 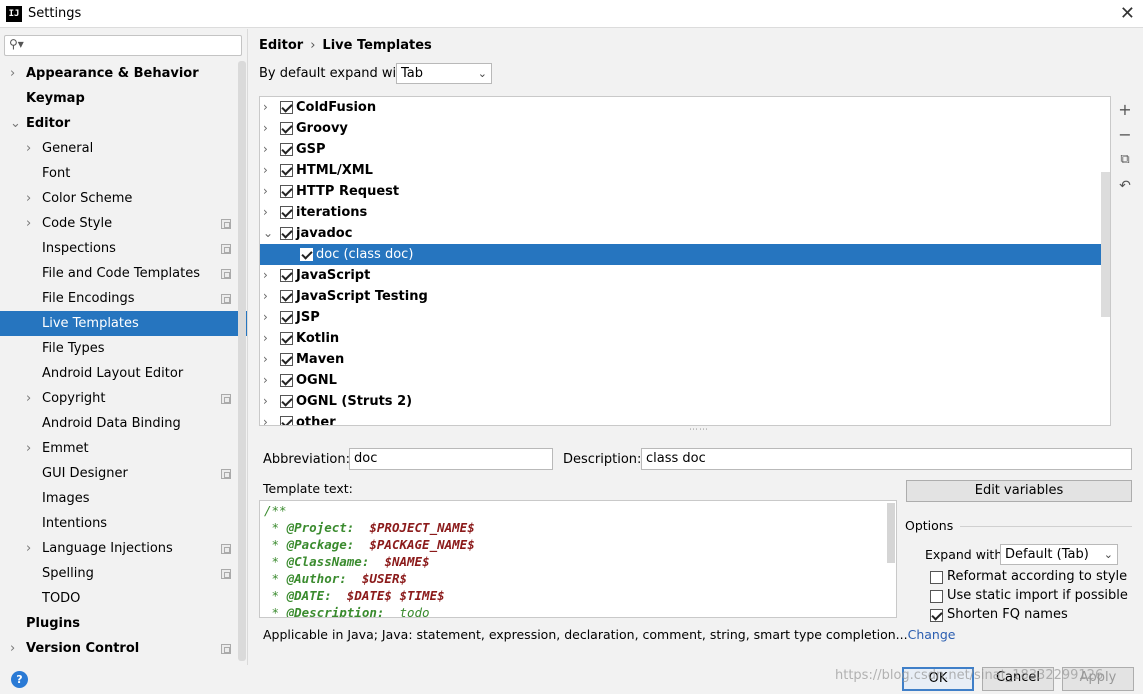 What do you see at coordinates (685, 275) in the screenshot?
I see `template-group: › JavaScript` at bounding box center [685, 275].